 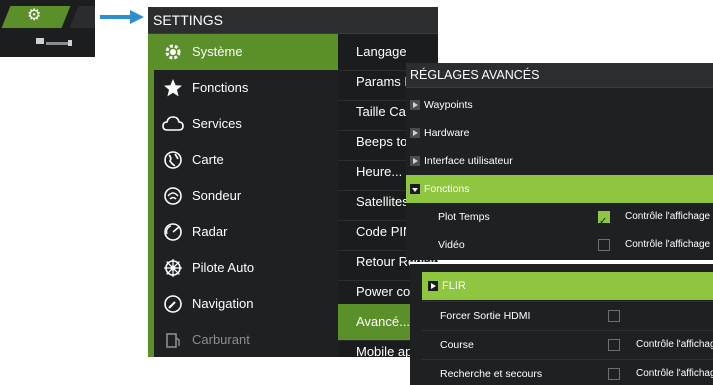 I want to click on adv-row-label: Hardware, so click(x=447, y=133).